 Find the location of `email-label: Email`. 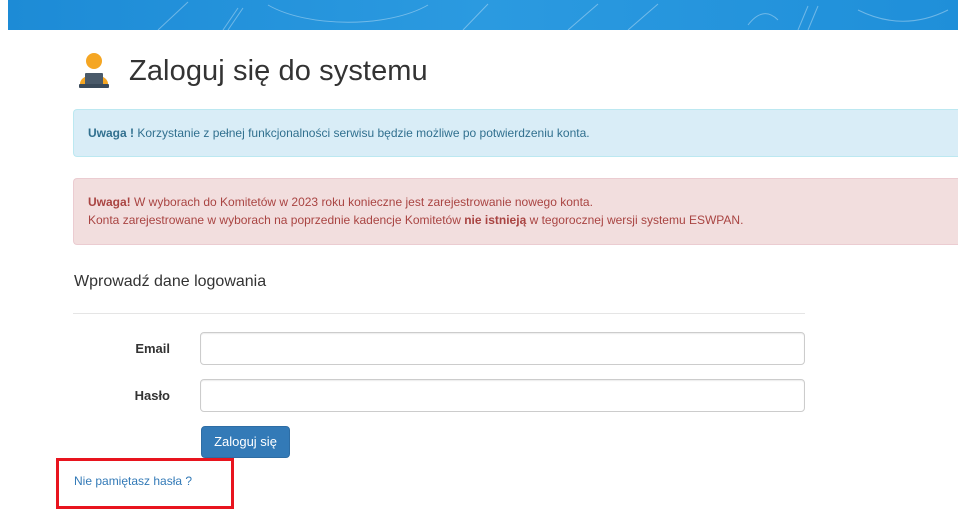

email-label: Email is located at coordinates (152, 348).